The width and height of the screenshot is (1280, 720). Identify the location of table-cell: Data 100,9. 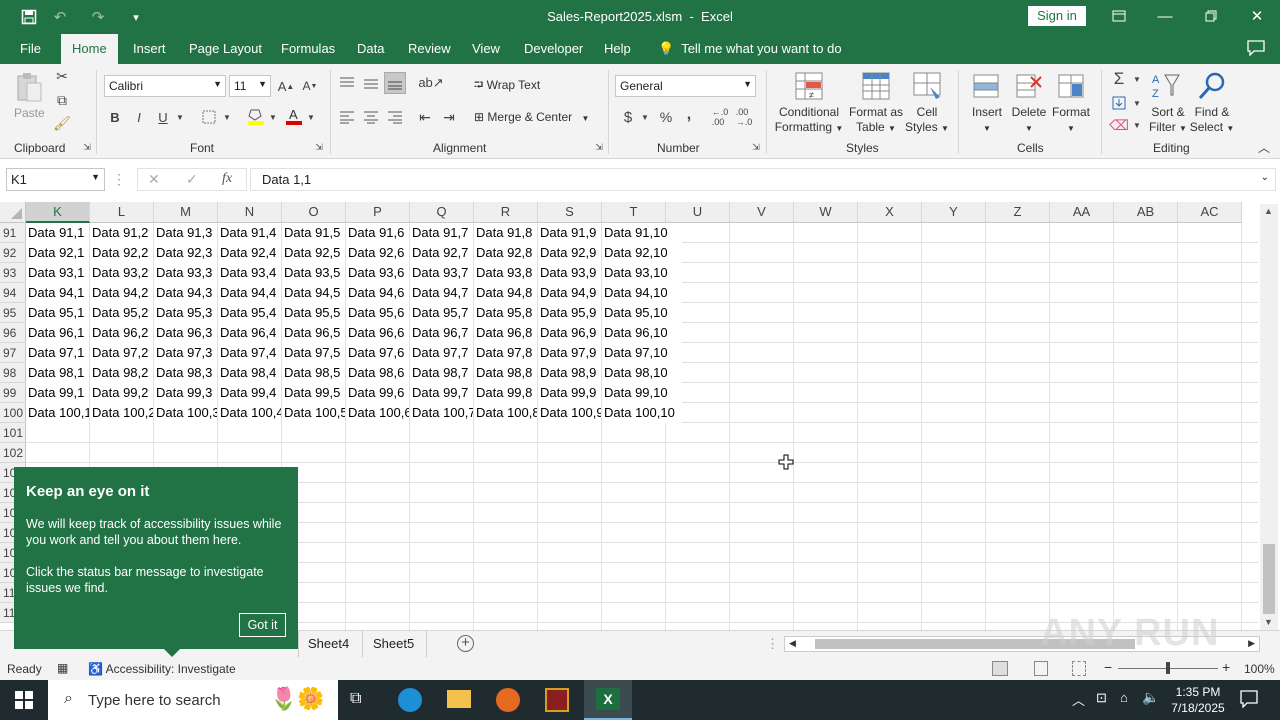
(569, 413).